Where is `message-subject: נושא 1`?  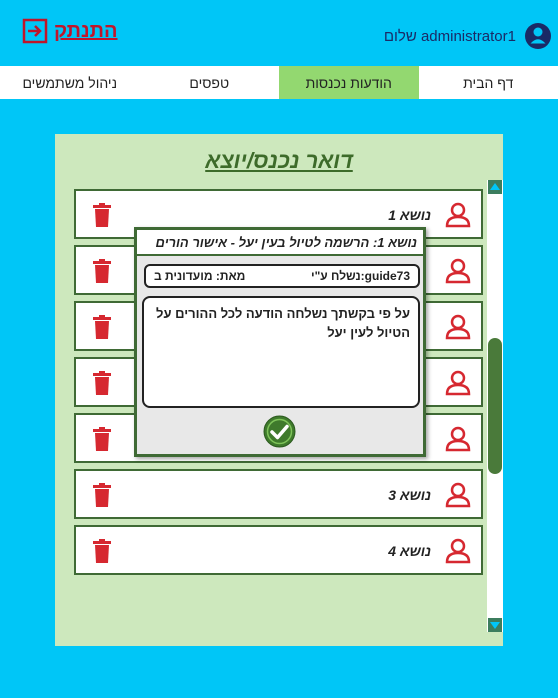
message-subject: נושא 1 is located at coordinates (409, 215).